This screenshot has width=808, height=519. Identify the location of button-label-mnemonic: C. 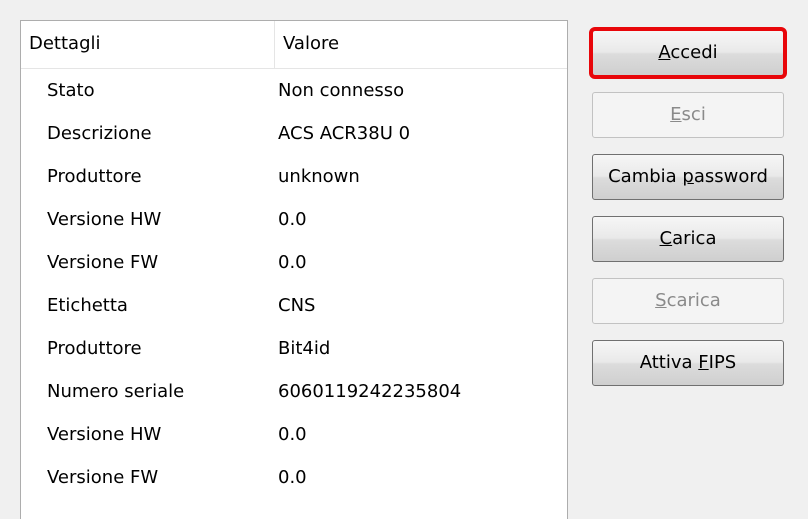
(666, 238).